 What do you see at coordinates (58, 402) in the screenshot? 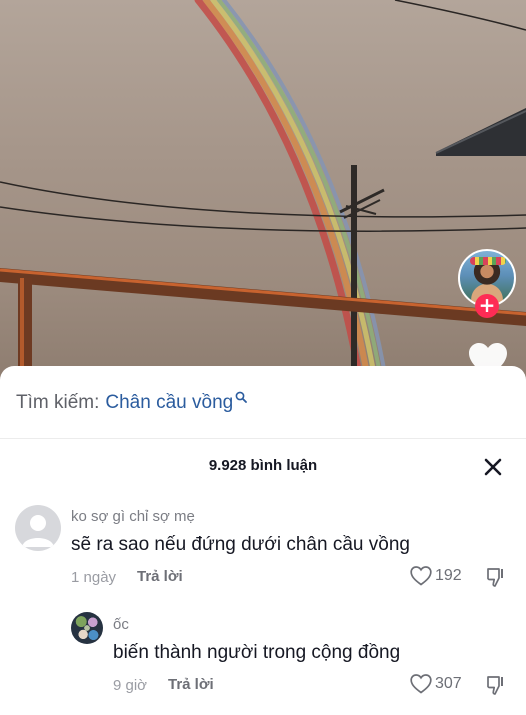
I see `search-prefix-label: Tìm kiếm:` at bounding box center [58, 402].